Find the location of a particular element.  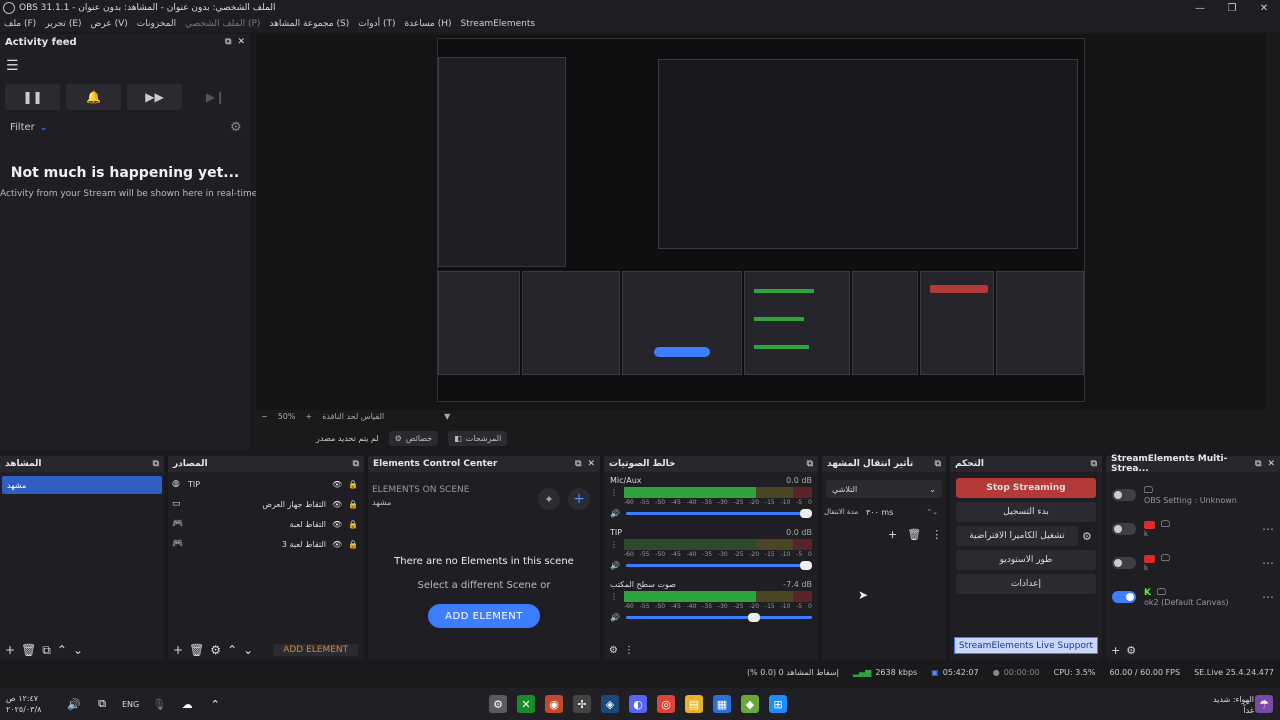

language-indicator: ENG is located at coordinates (130, 704).